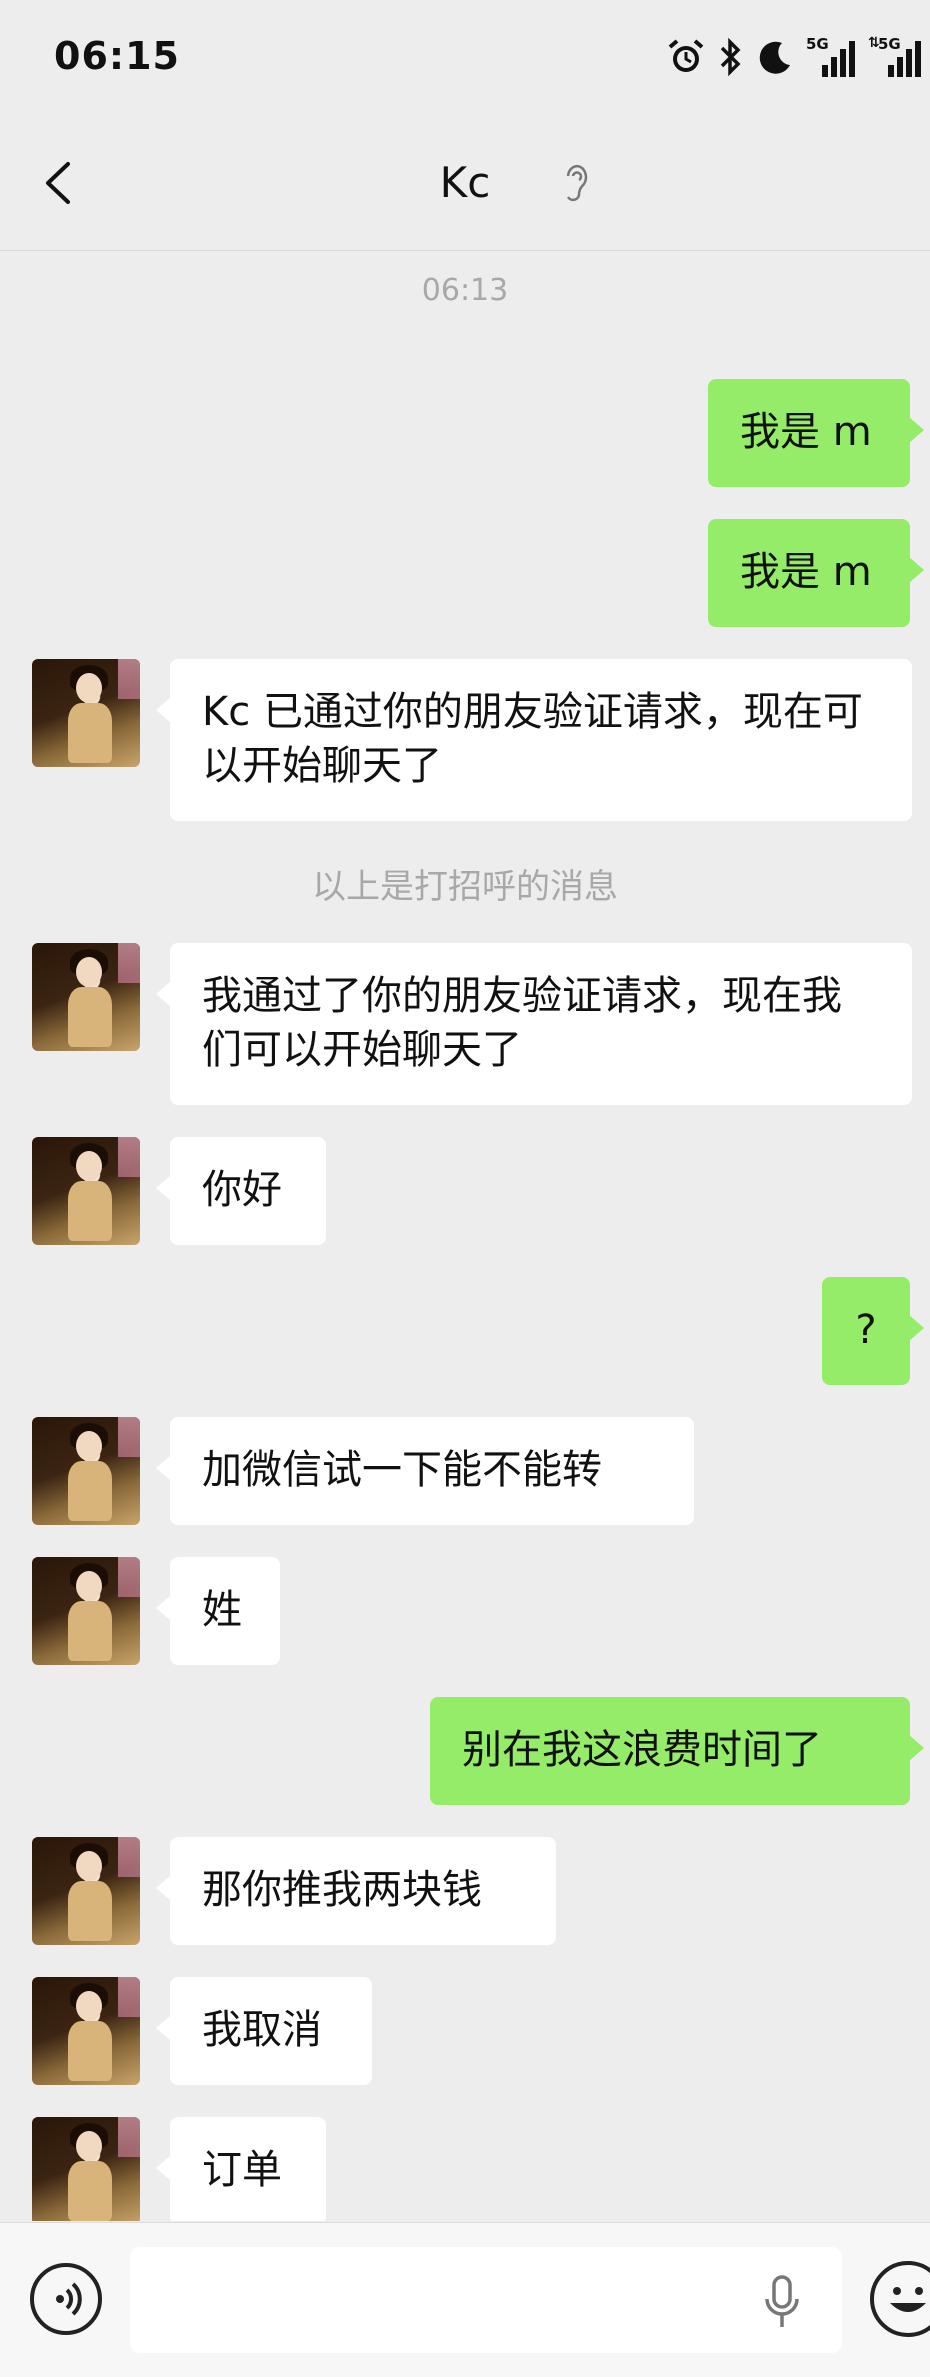 The width and height of the screenshot is (930, 2377). I want to click on voice-input-icon, so click(66, 2299).